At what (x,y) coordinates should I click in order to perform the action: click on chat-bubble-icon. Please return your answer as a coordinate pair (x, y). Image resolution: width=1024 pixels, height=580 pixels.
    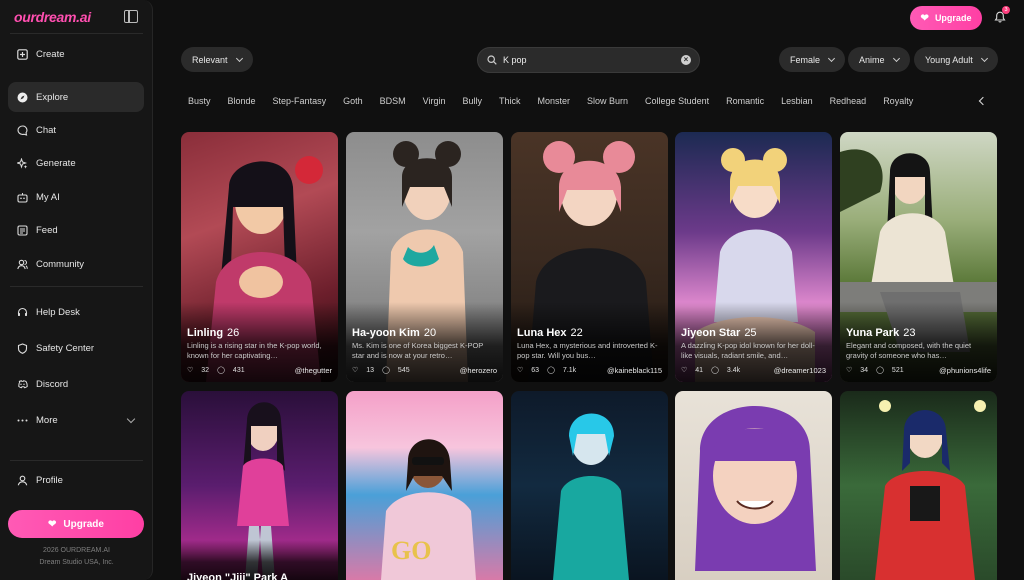
    Looking at the image, I should click on (22, 130).